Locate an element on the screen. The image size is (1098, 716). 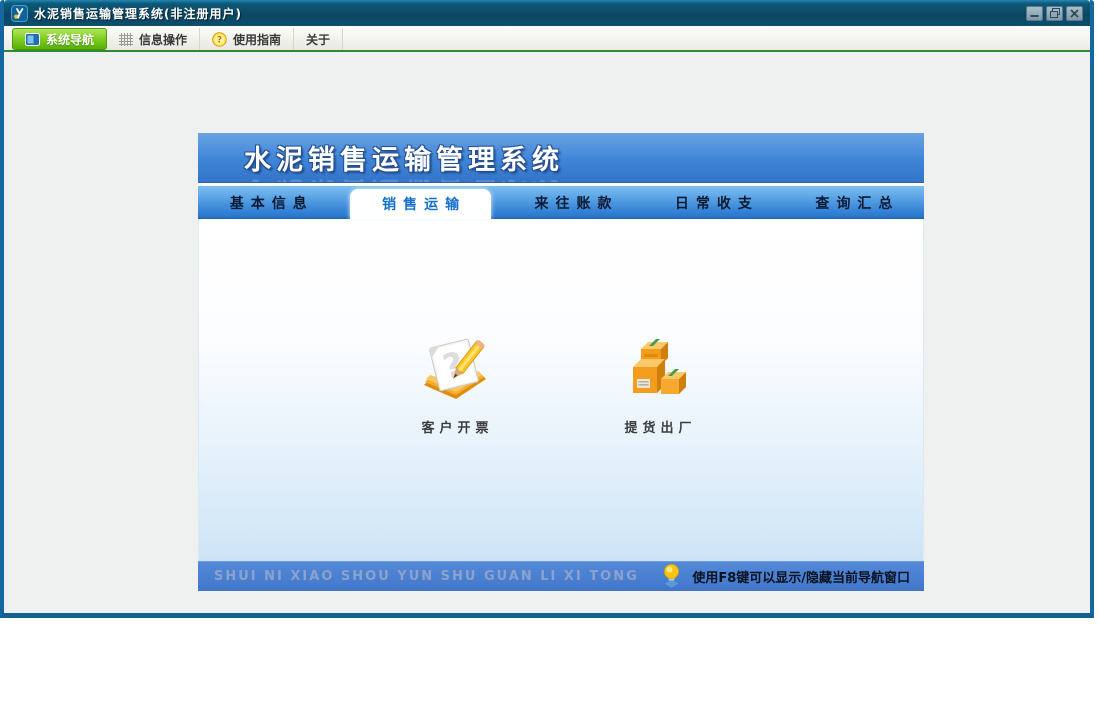
toolbar-item-about: 关于 is located at coordinates (319, 39).